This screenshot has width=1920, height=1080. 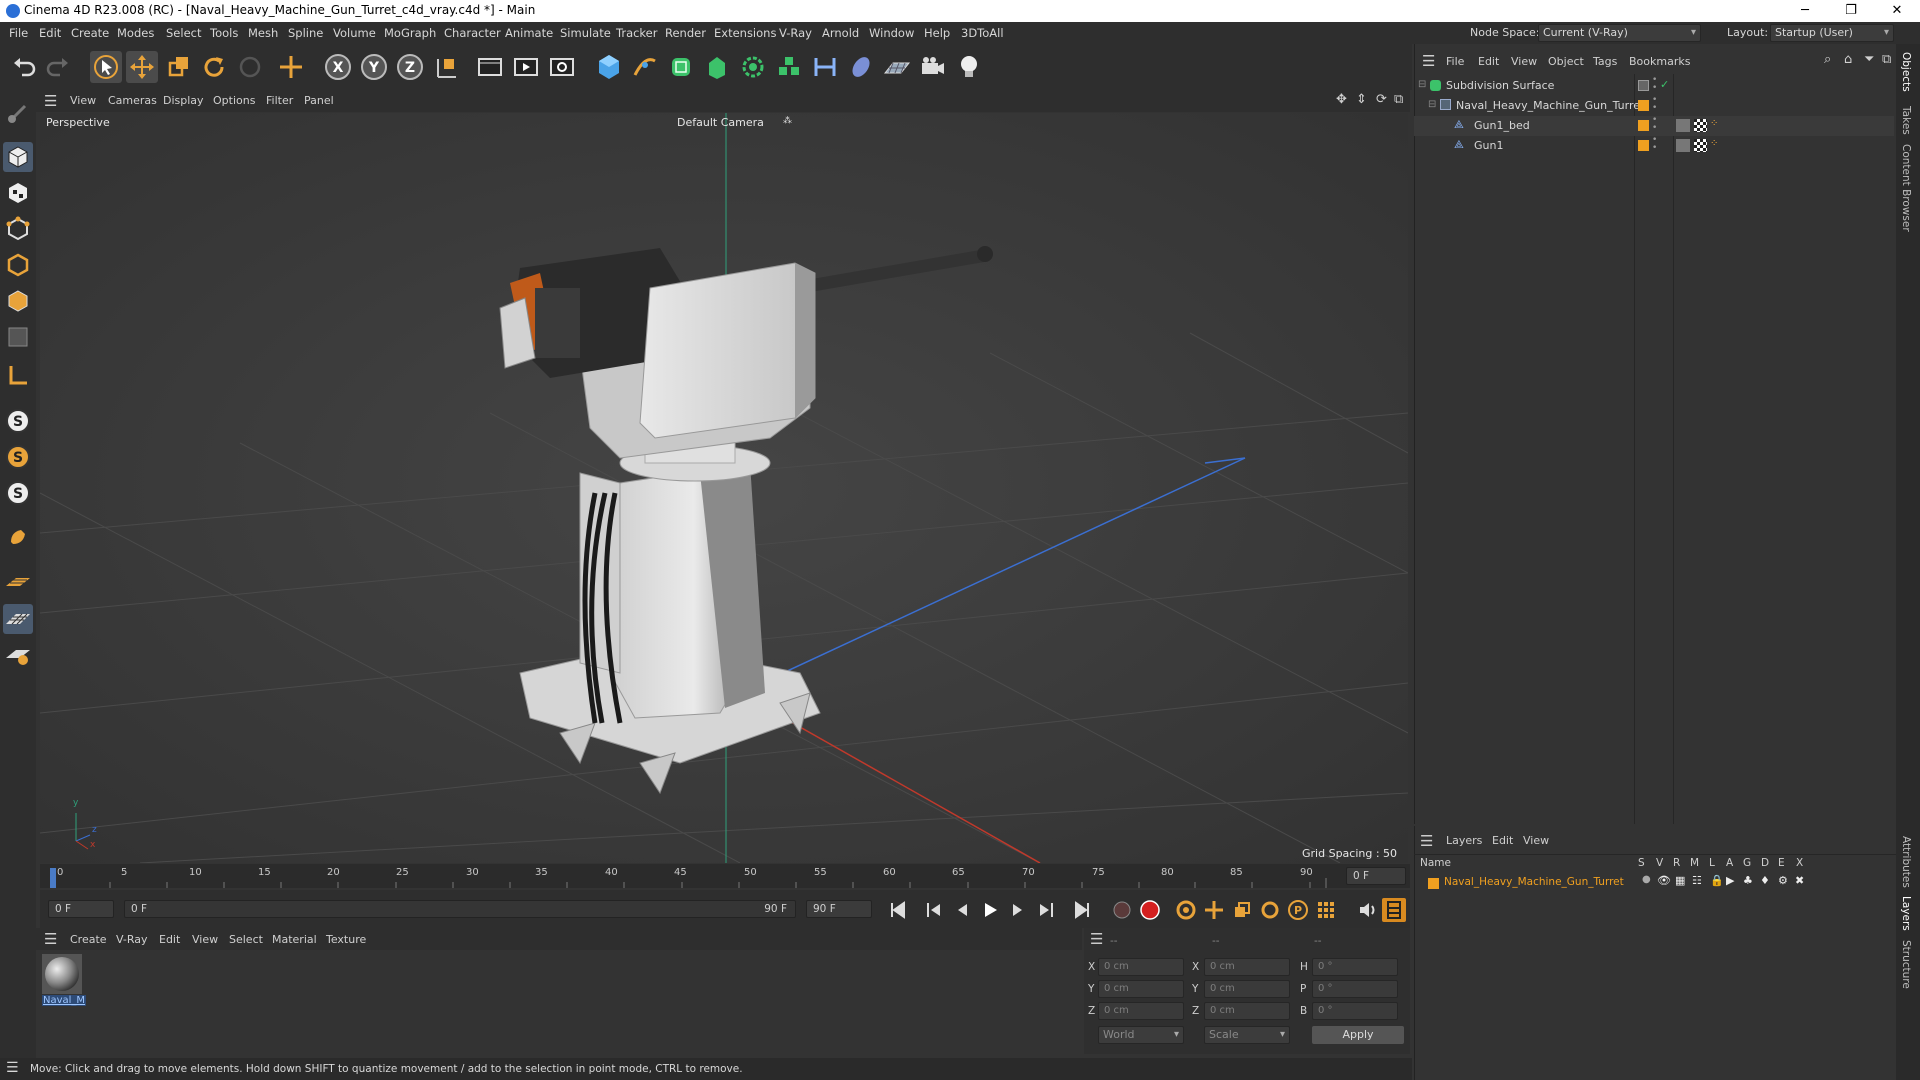 What do you see at coordinates (720, 122) in the screenshot?
I see `viewport-camera-label: Default Camera` at bounding box center [720, 122].